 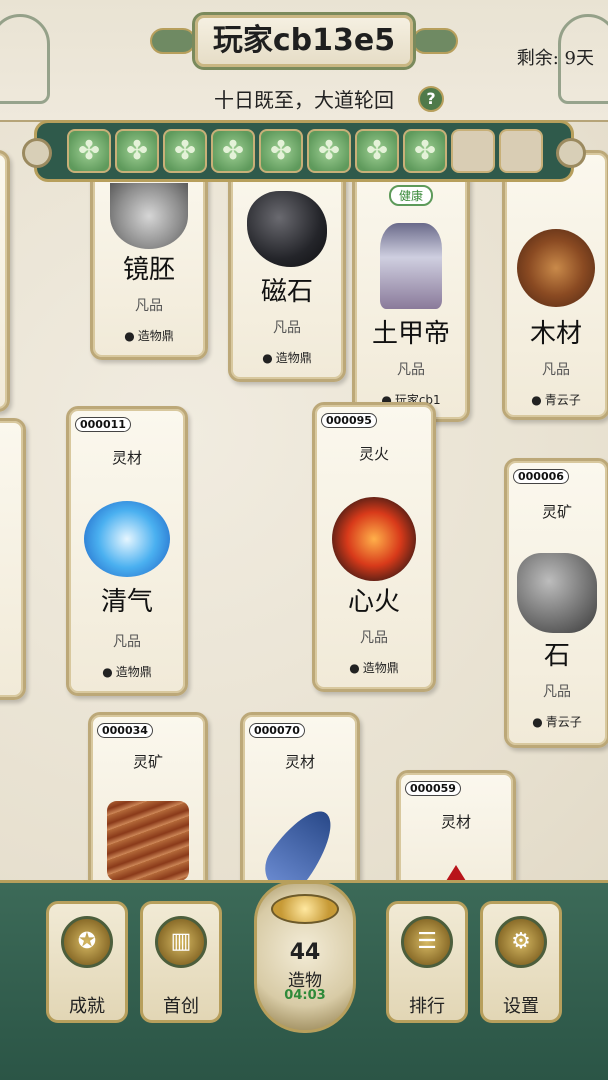 I want to click on card-heart-fire: 000095 灵火 心火 凡品 ● 造物鼎, so click(x=374, y=547).